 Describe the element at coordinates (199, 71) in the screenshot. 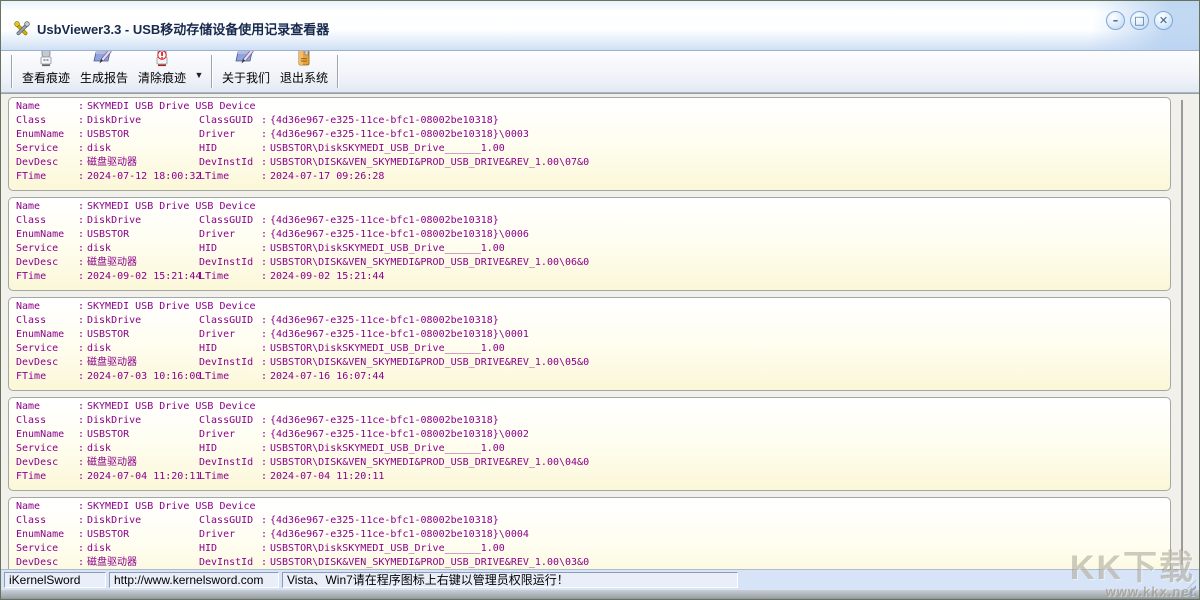

I see `clear-traces-dropdown-arrow: ▼` at that location.